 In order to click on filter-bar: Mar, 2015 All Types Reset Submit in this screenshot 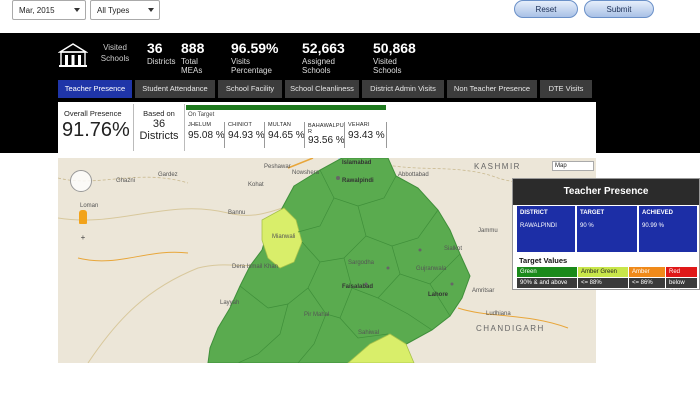, I will do `click(350, 16)`.